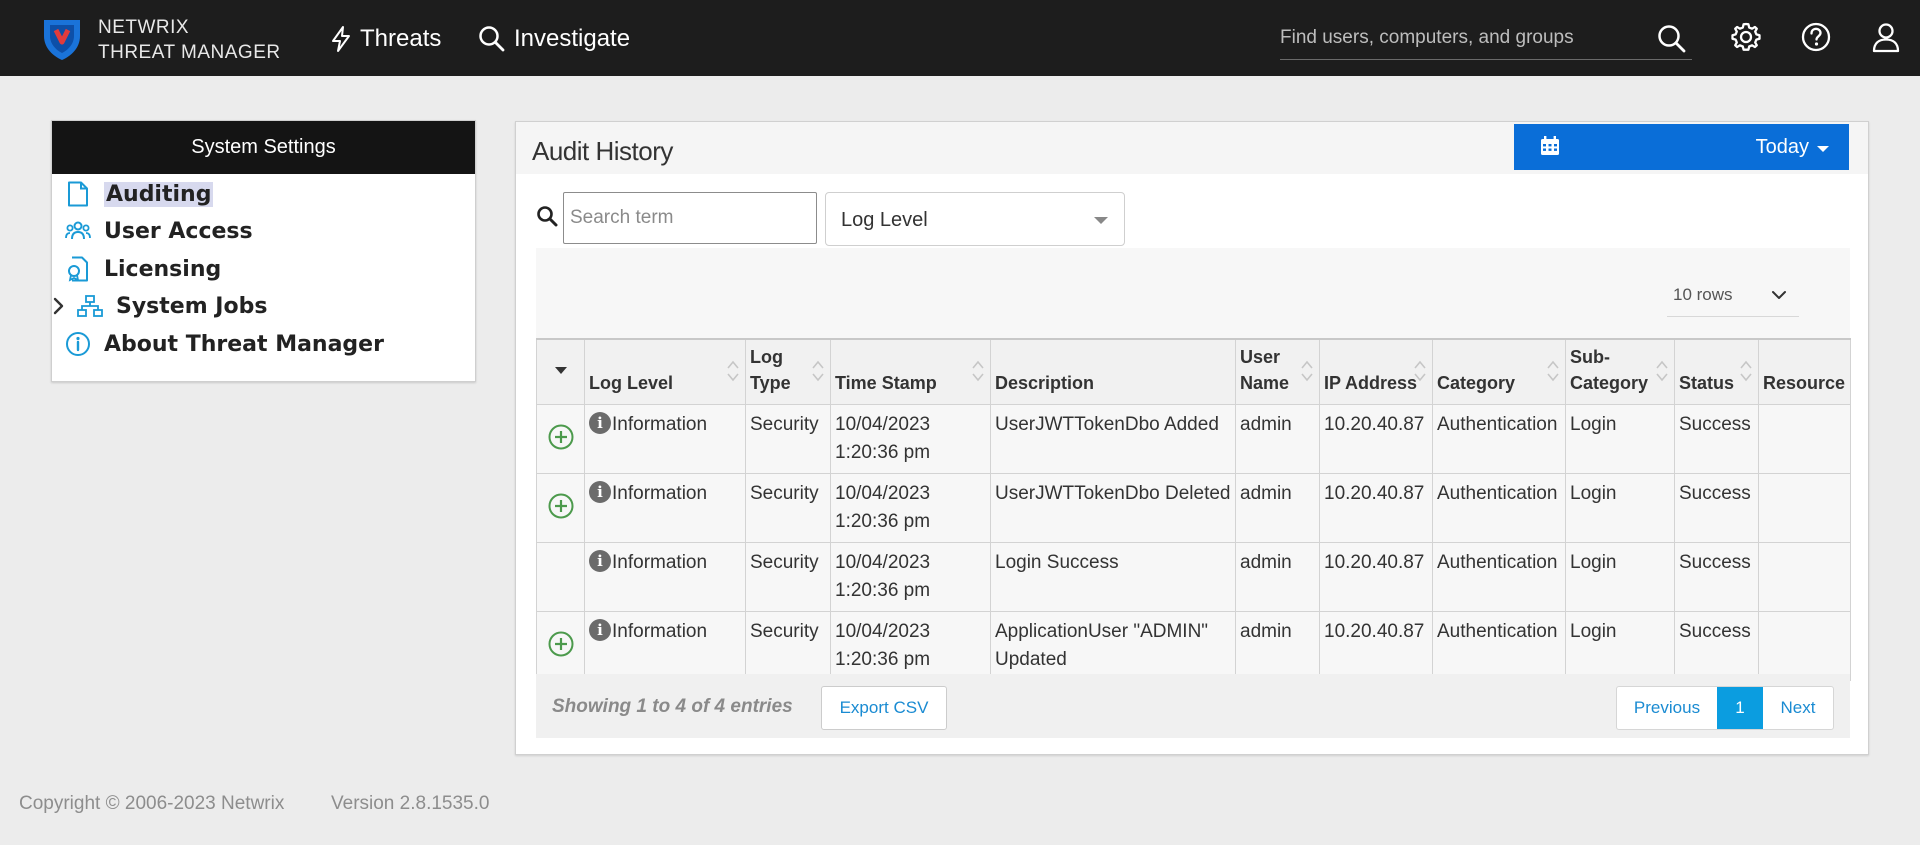 This screenshot has height=845, width=1920. Describe the element at coordinates (690, 218) in the screenshot. I see `search-term-input` at that location.